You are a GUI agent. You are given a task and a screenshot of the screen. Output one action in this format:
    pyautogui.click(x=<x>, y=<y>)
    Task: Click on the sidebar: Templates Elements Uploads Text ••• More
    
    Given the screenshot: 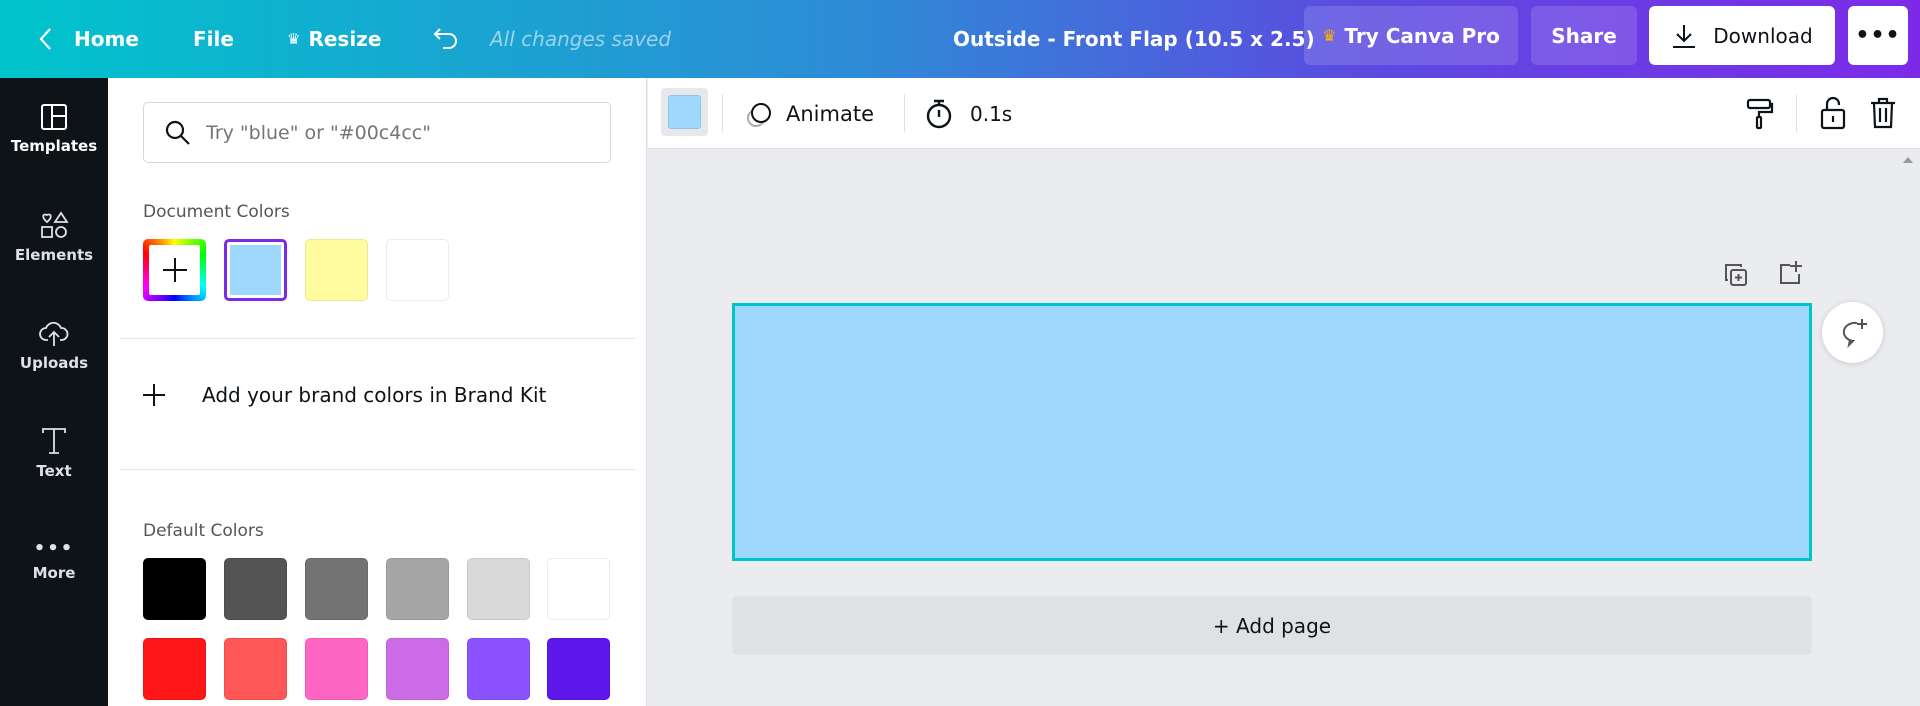 What is the action you would take?
    pyautogui.click(x=54, y=392)
    